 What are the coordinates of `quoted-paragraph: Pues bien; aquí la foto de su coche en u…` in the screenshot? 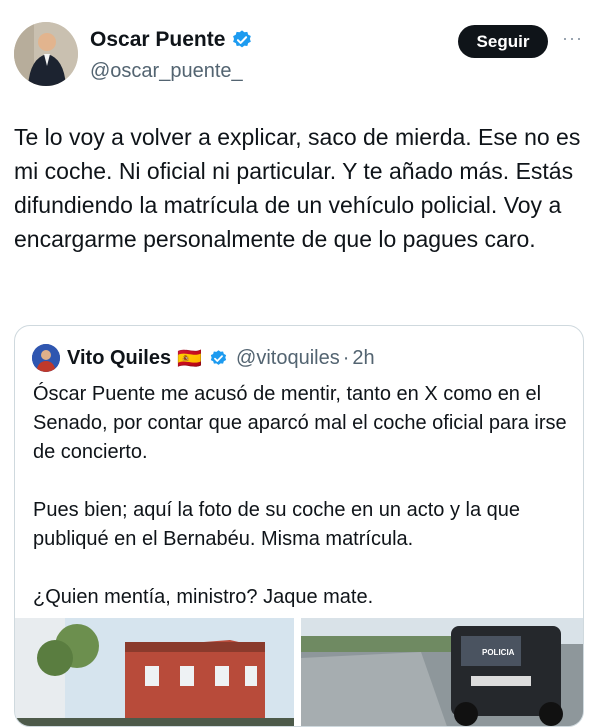 It's located at (277, 524).